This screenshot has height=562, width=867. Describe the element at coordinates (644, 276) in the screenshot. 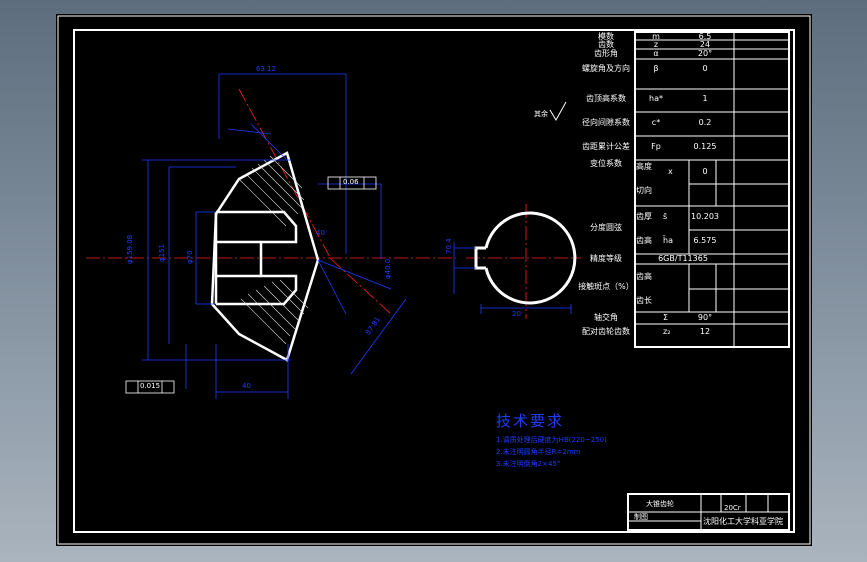

I see `contact-sub1: 齿高` at that location.